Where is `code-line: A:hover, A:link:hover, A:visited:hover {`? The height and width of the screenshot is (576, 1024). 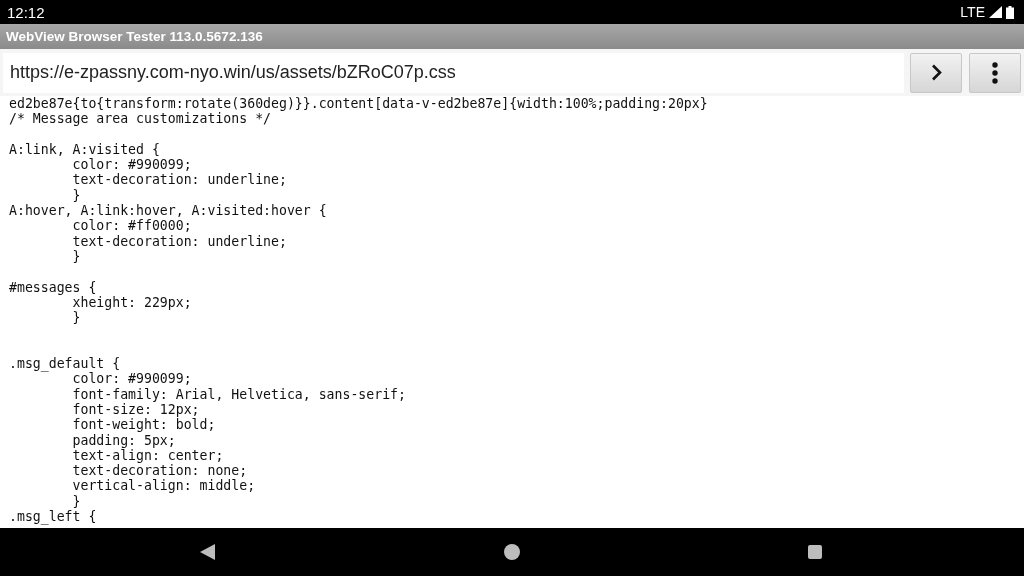 code-line: A:hover, A:link:hover, A:visited:hover { is located at coordinates (168, 211).